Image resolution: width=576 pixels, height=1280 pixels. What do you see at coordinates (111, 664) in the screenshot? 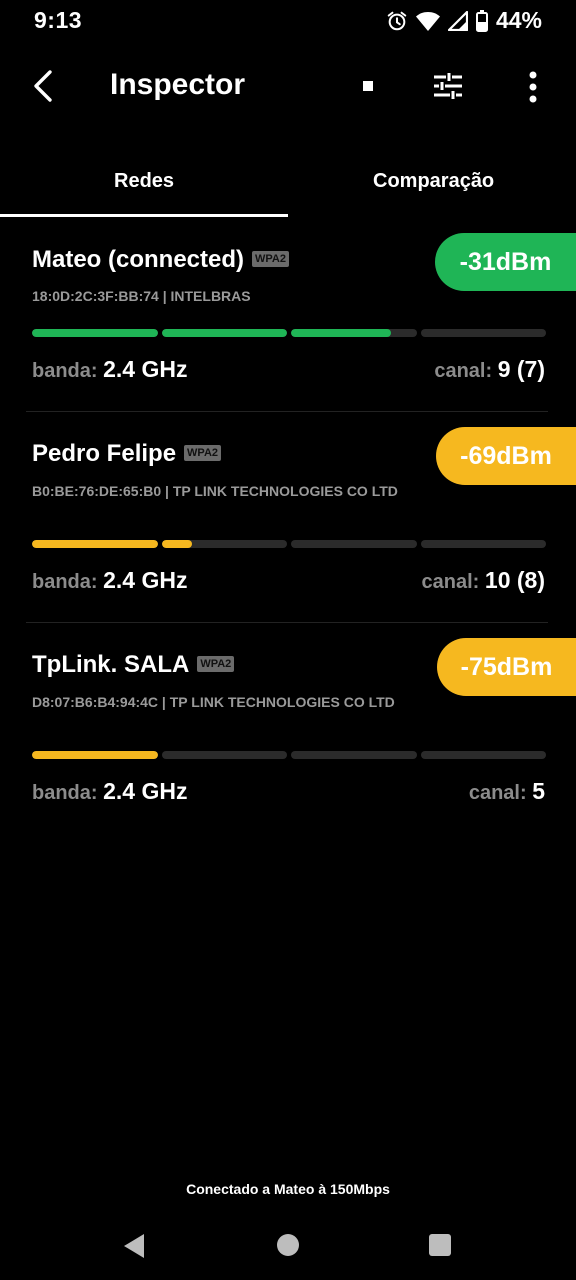
I see `network-ssid: TpLink. SALA` at bounding box center [111, 664].